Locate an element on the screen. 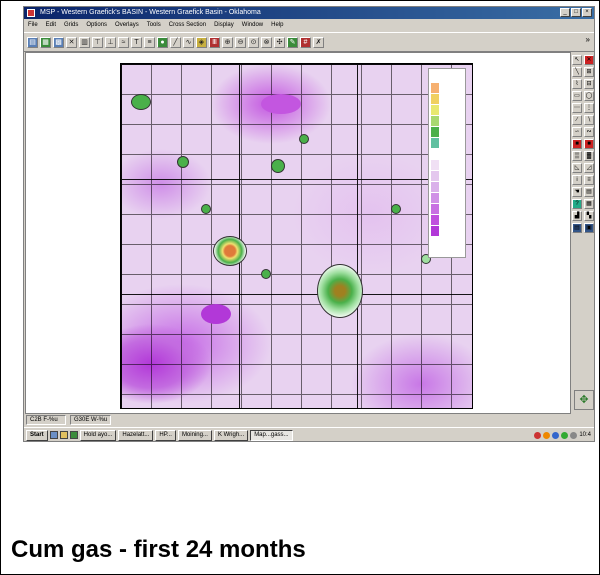 Image resolution: width=600 pixels, height=575 pixels. pan-icon: ✣ is located at coordinates (279, 42).